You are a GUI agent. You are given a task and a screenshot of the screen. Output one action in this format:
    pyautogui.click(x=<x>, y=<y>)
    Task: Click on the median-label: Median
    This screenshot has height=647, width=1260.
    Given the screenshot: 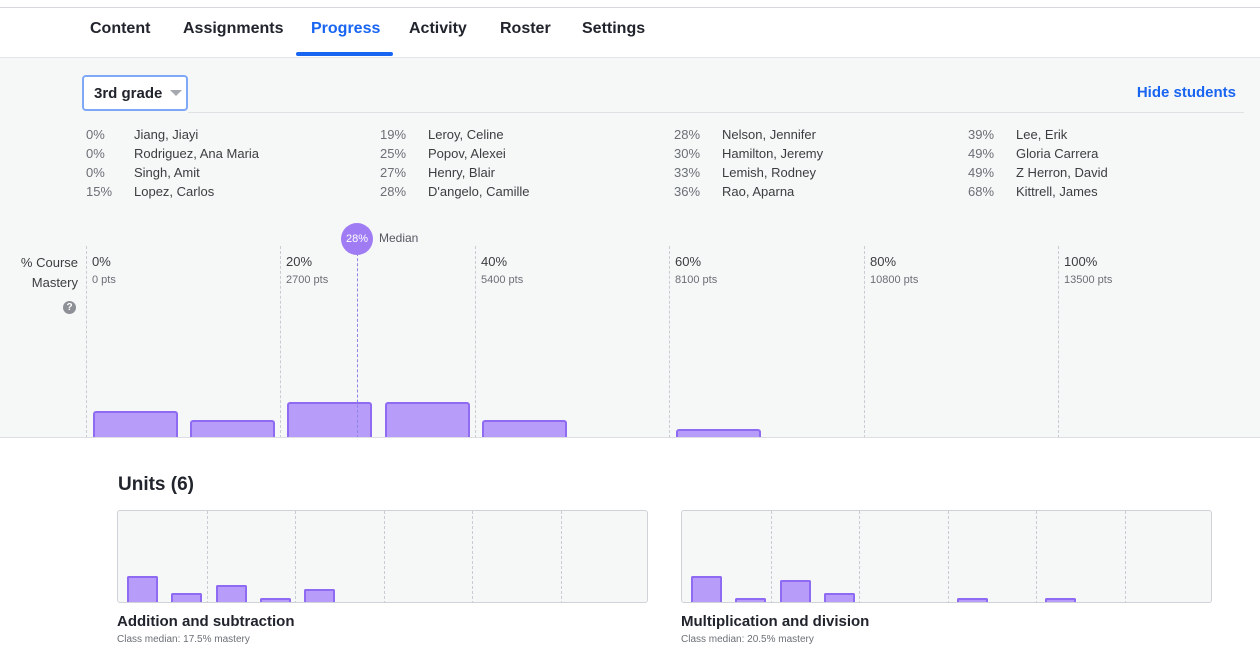 What is the action you would take?
    pyautogui.click(x=399, y=238)
    